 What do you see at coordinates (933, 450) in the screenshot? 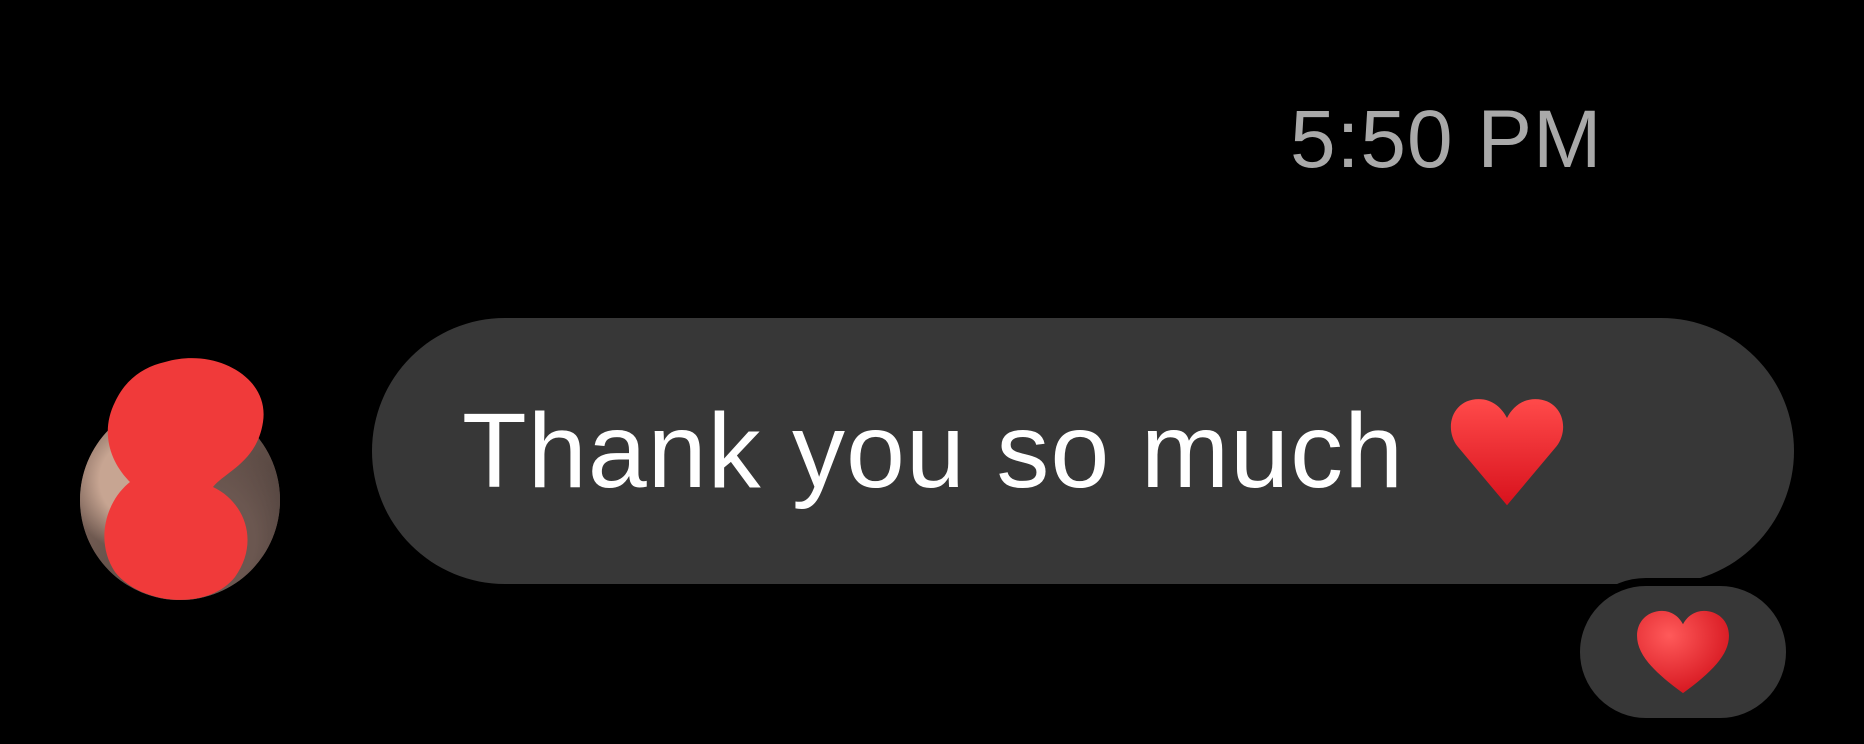
I see `message-text: Thank you so much` at bounding box center [933, 450].